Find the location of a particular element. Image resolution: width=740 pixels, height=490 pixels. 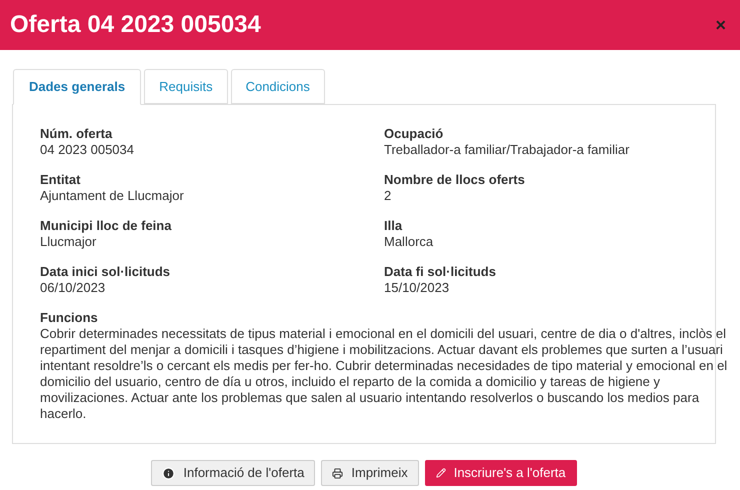

tab: Condicions is located at coordinates (277, 86).